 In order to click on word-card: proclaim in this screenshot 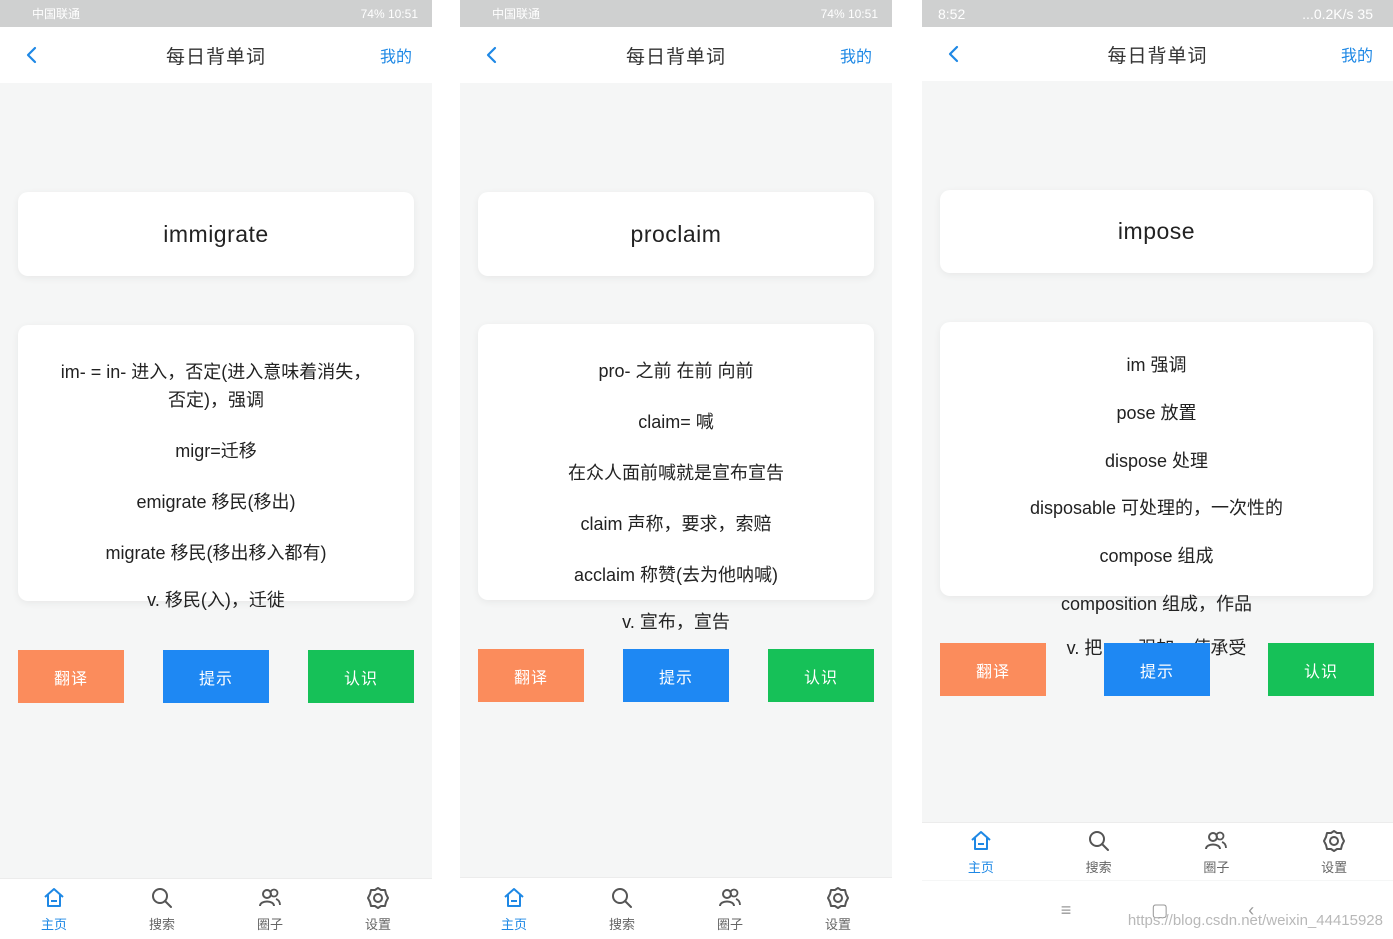, I will do `click(676, 234)`.